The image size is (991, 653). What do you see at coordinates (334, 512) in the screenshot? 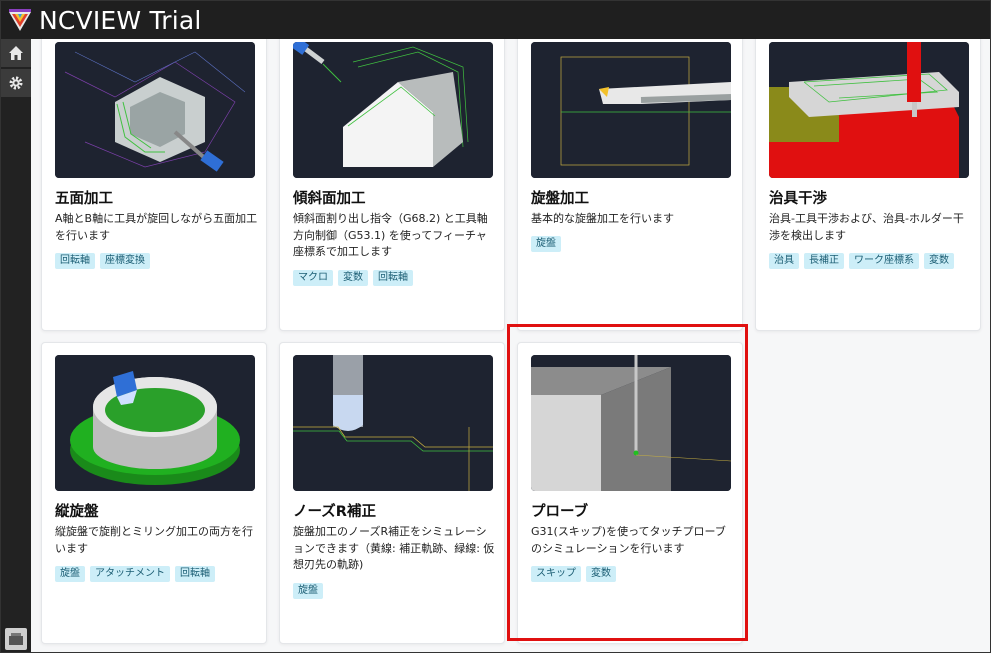
I see `card-title: ノーズR補正` at bounding box center [334, 512].